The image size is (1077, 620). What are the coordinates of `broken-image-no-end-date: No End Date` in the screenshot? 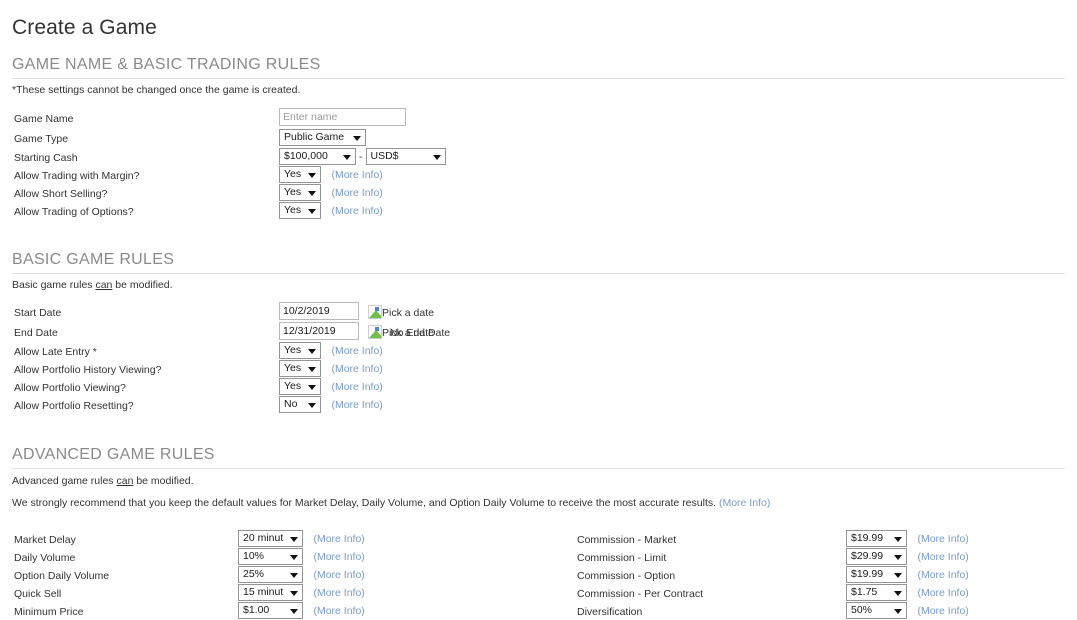 It's located at (413, 332).